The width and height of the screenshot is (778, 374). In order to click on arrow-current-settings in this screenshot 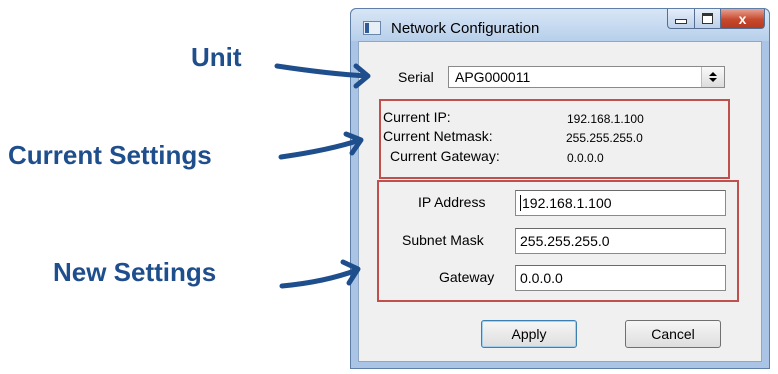, I will do `click(320, 148)`.